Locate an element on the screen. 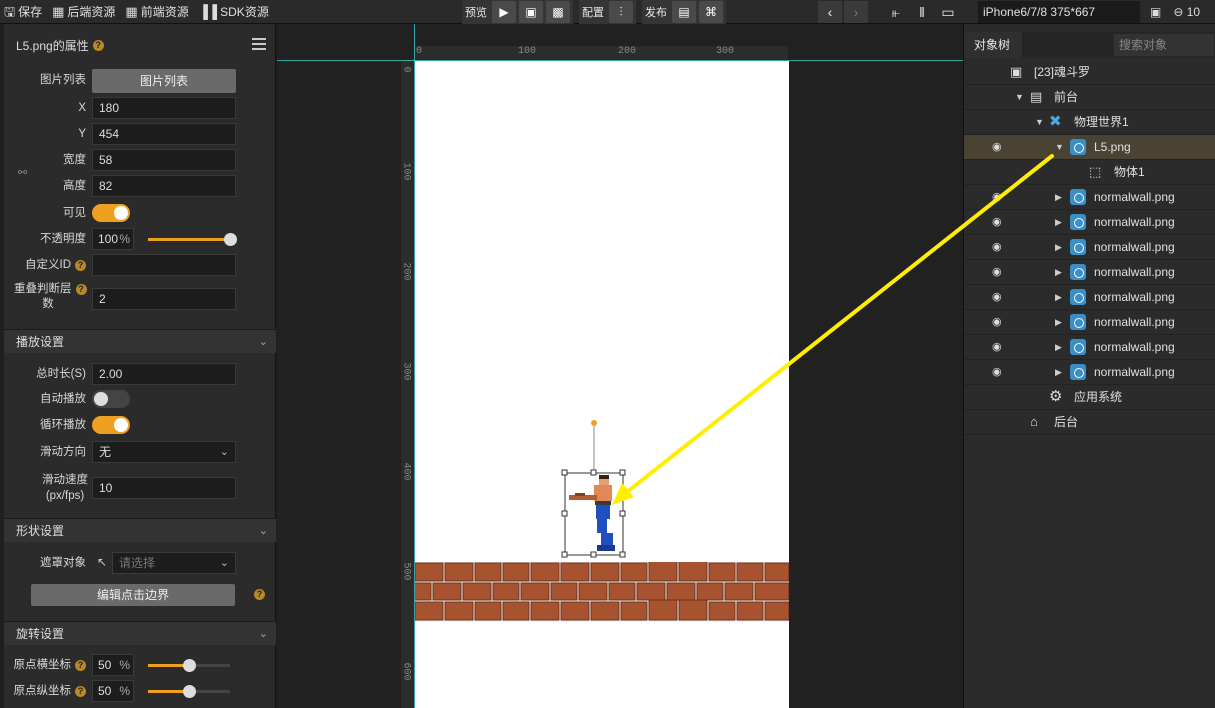 The width and height of the screenshot is (1215, 708). screenshot-icon: ▣ is located at coordinates (1155, 12).